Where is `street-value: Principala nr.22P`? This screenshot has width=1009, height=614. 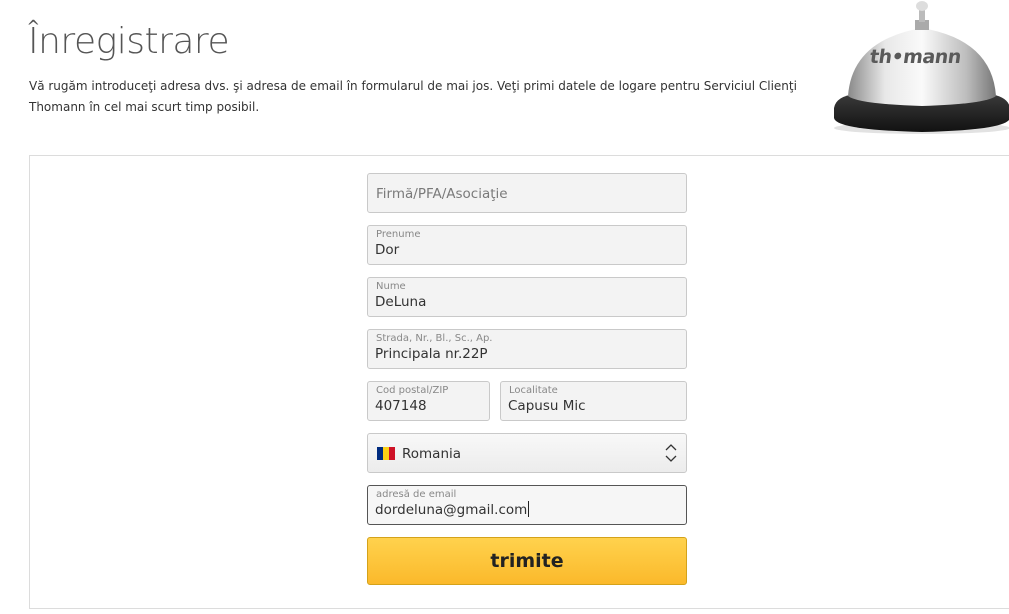 street-value: Principala nr.22P is located at coordinates (431, 354).